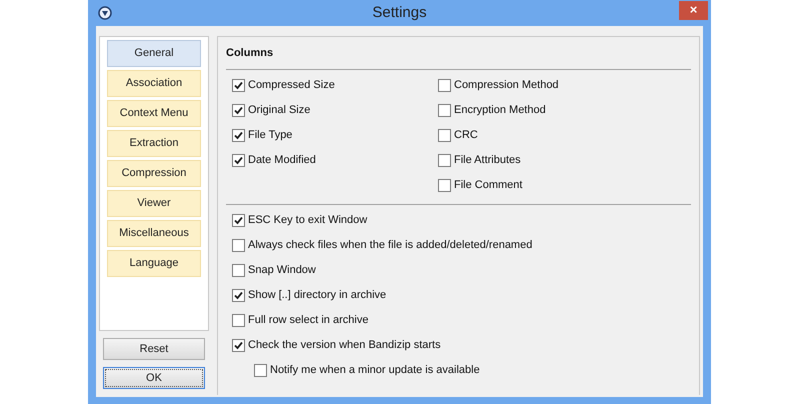 This screenshot has height=404, width=800. What do you see at coordinates (308, 220) in the screenshot?
I see `checkbox-label: ESC Key to exit Window` at bounding box center [308, 220].